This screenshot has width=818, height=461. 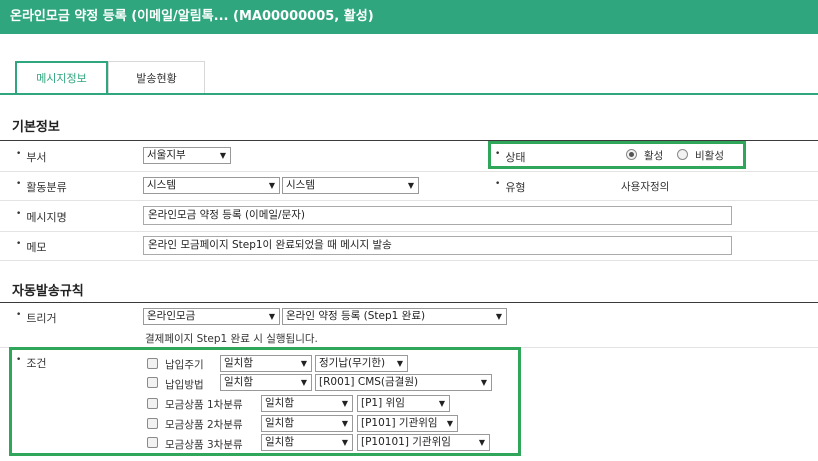 What do you see at coordinates (437, 245) in the screenshot?
I see `memo-input: 온라인 모금페이지 Step1이 완료되었을 때 메시지 발송` at bounding box center [437, 245].